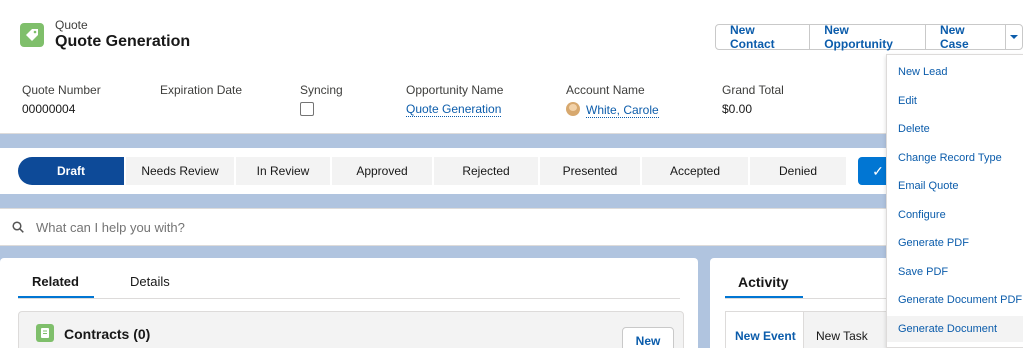 The image size is (1023, 348). Describe the element at coordinates (123, 41) in the screenshot. I see `record-title: Quote Generation` at that location.